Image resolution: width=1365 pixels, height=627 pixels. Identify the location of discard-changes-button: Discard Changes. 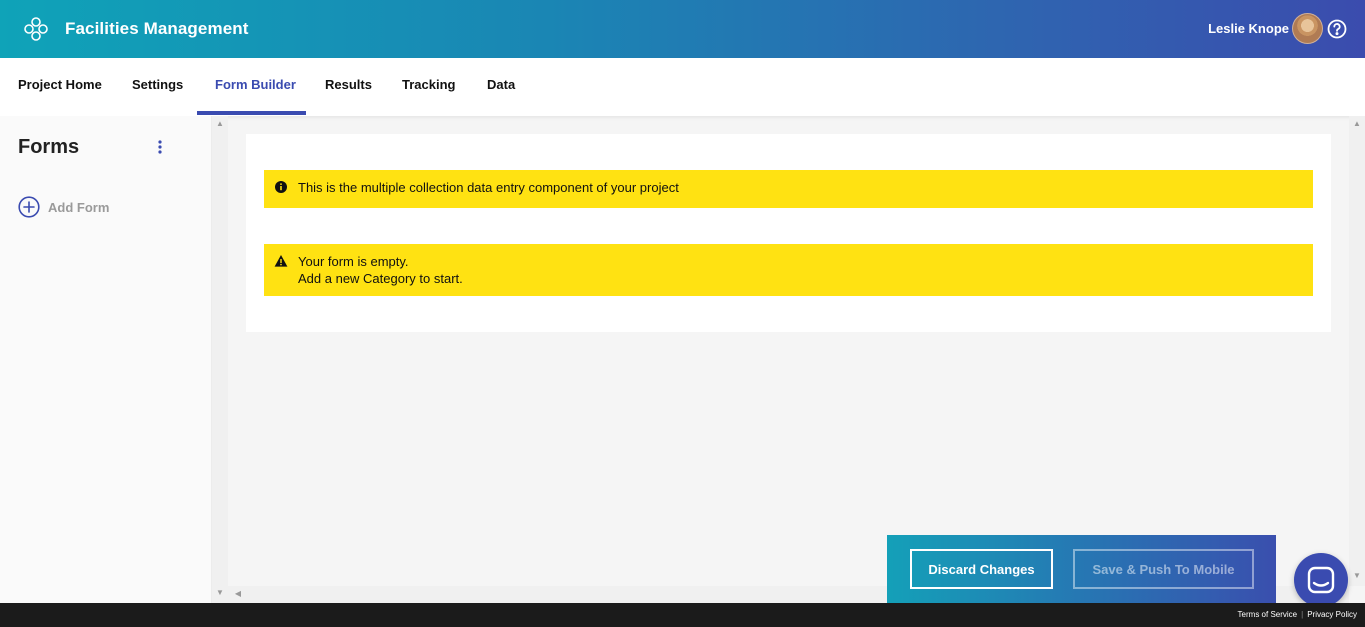
(981, 569).